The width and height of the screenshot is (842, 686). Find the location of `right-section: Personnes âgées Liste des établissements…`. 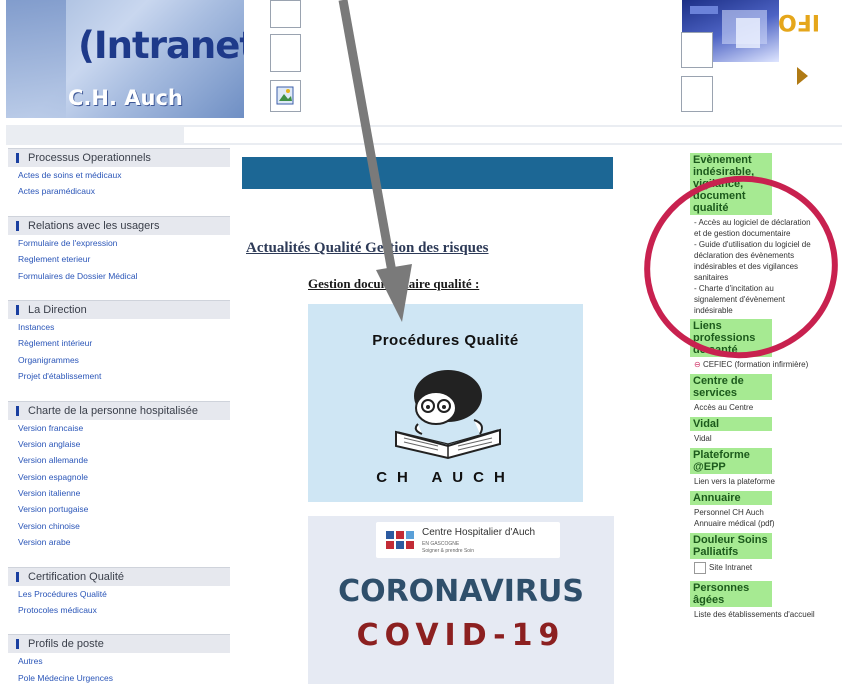

right-section: Personnes âgées Liste des établissements… is located at coordinates (765, 600).